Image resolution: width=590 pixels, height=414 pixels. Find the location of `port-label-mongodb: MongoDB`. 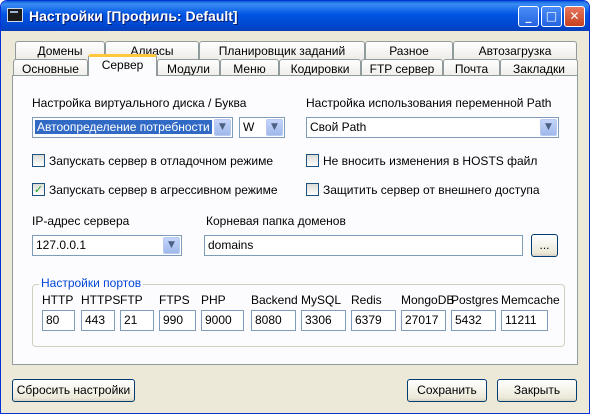

port-label-mongodb: MongoDB is located at coordinates (428, 300).